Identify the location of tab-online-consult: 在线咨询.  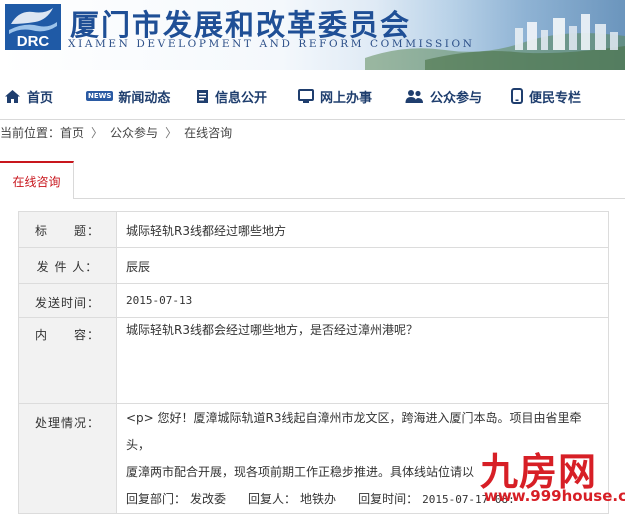
(37, 180).